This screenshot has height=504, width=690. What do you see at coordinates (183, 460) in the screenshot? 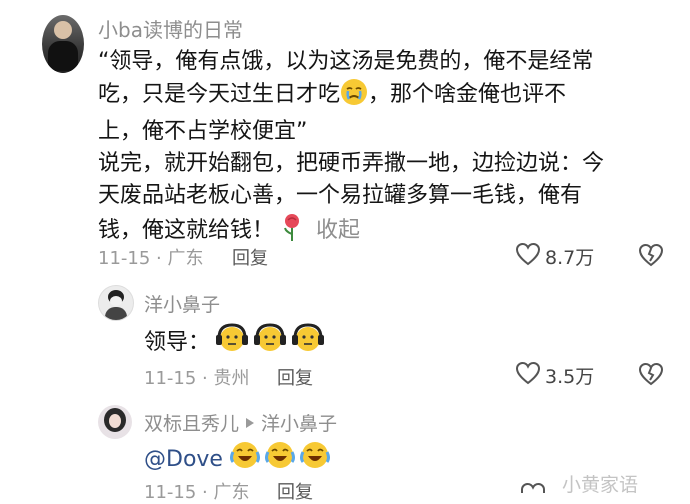
I see `mention-link: @Dove` at bounding box center [183, 460].